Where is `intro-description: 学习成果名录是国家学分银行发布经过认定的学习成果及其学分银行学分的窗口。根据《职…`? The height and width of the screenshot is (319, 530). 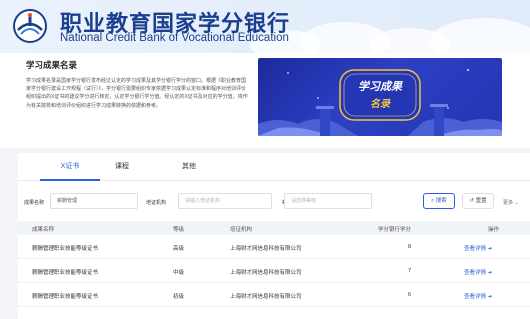 intro-description: 学习成果名录是国家学分银行发布经过认定的学习成果及其学分银行学分的窗口。根据《职… is located at coordinates (137, 93).